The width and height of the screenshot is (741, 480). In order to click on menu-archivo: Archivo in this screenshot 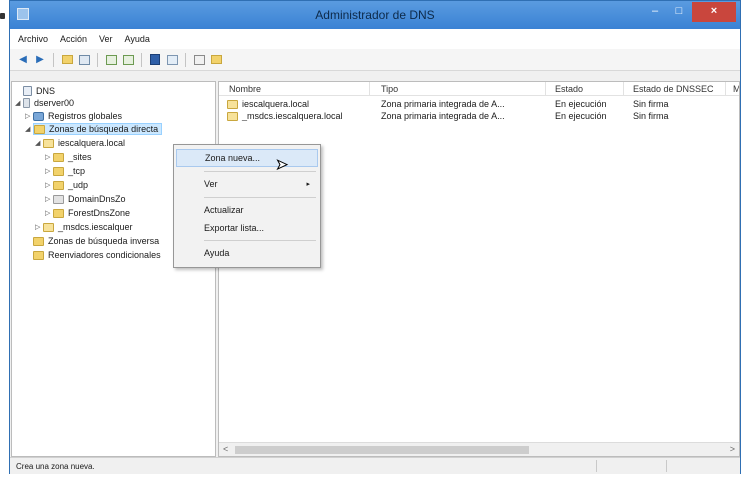, I will do `click(33, 39)`.